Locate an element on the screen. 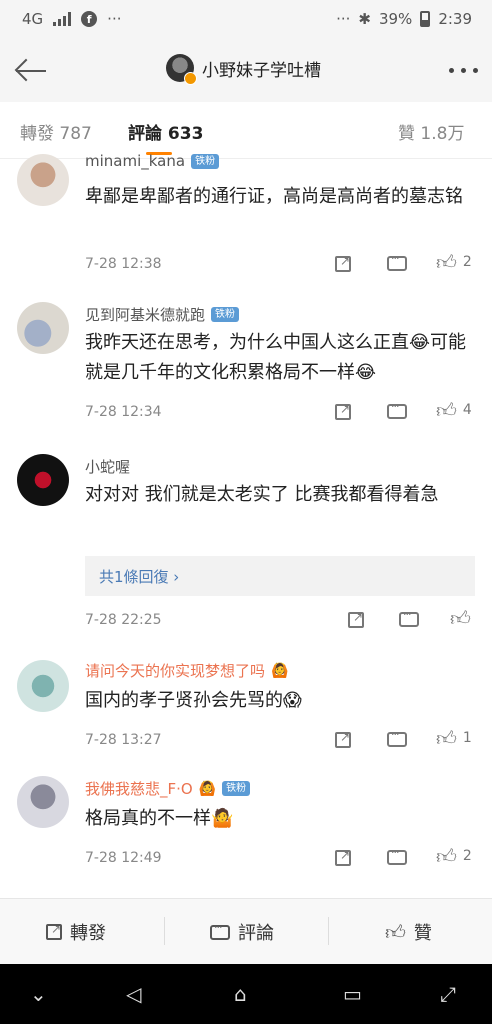  network-indicator: 4G is located at coordinates (33, 19).